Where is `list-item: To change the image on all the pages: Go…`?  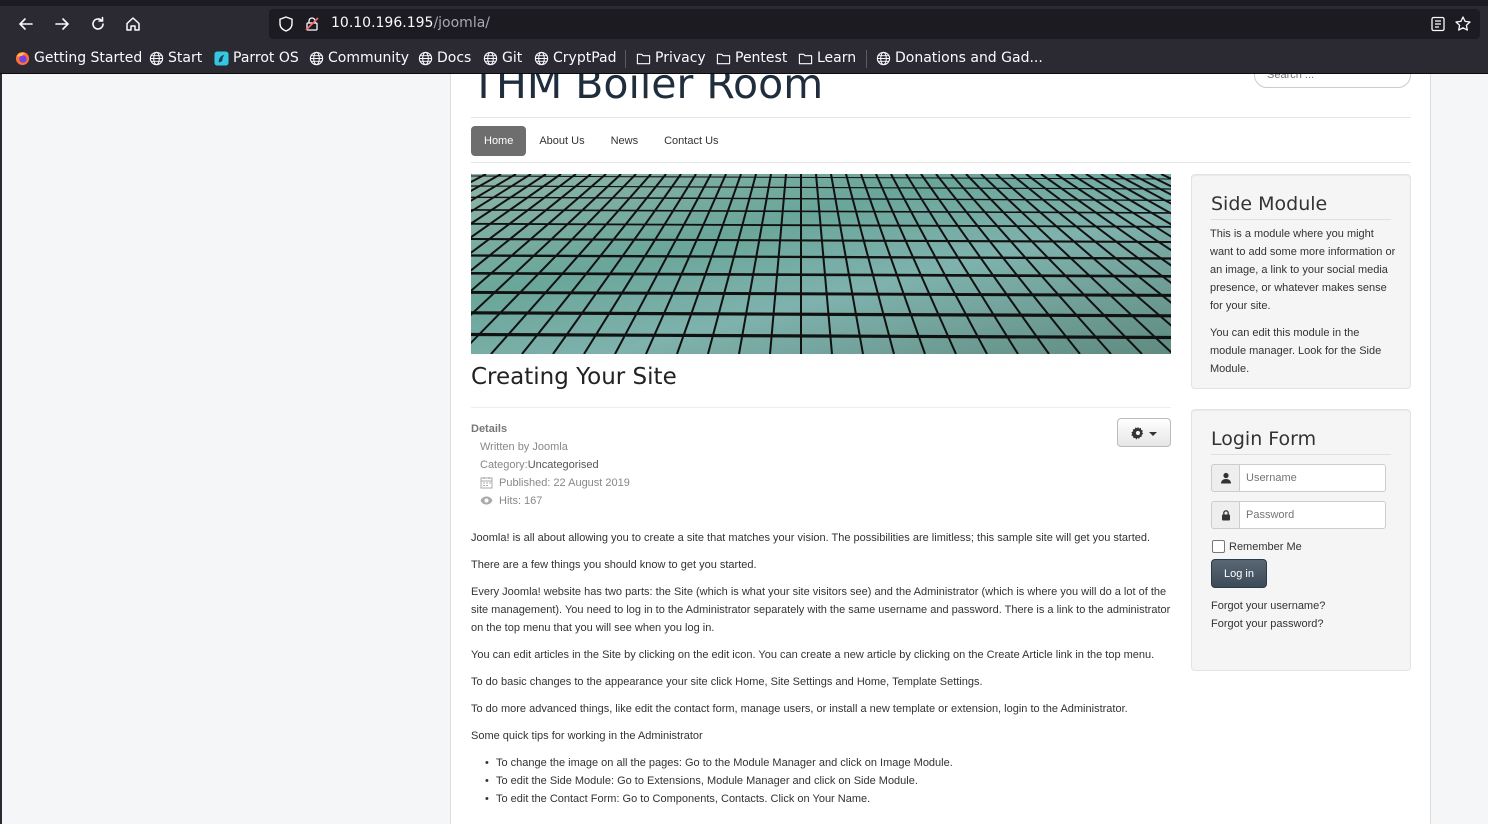 list-item: To change the image on all the pages: Go… is located at coordinates (821, 763).